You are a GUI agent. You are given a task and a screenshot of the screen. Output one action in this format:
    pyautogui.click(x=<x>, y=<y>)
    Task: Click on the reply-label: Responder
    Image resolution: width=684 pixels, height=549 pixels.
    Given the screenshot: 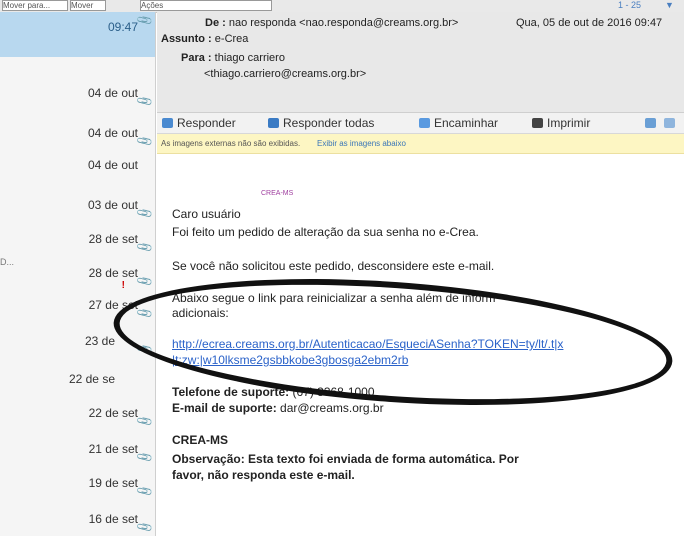 What is the action you would take?
    pyautogui.click(x=206, y=123)
    